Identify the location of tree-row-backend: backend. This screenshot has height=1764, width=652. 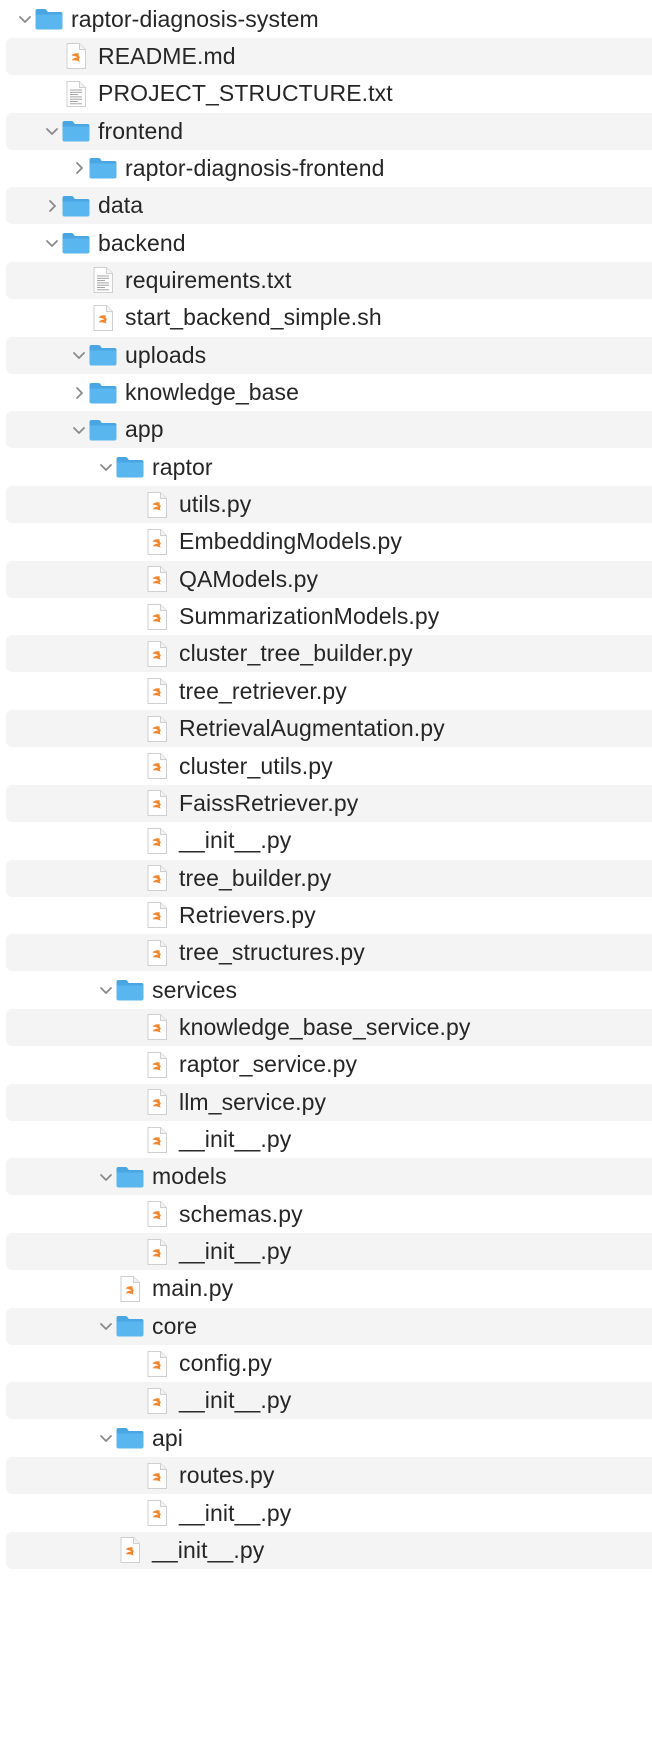
(329, 243).